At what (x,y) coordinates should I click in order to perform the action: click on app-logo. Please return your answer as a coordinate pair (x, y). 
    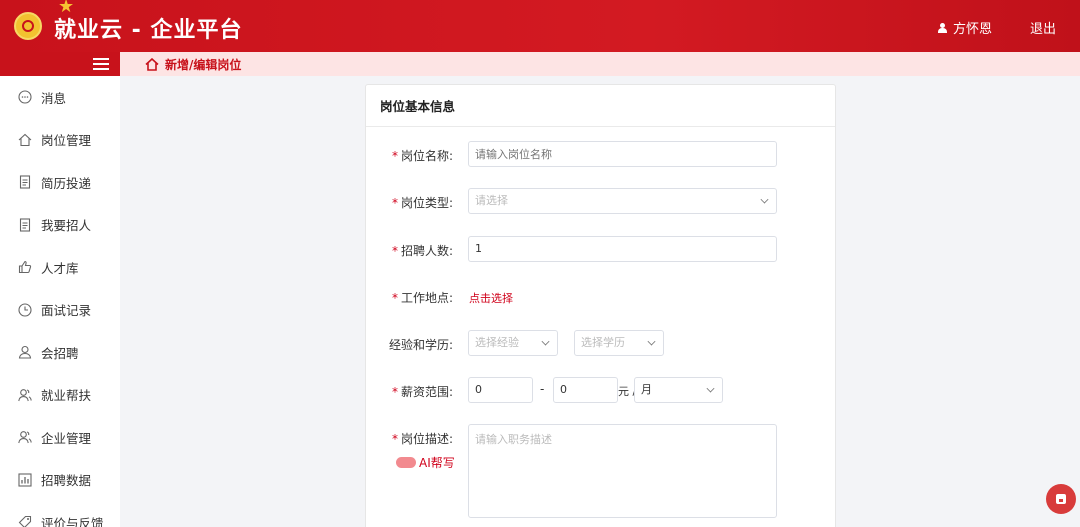
    Looking at the image, I should click on (28, 26).